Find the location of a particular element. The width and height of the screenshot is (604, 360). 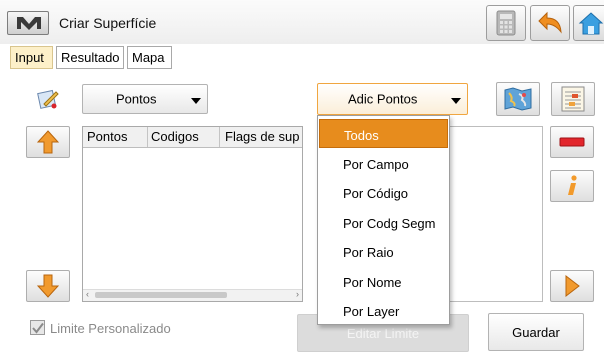

add-points-dropdown-label: Adic Pontos is located at coordinates (383, 99).